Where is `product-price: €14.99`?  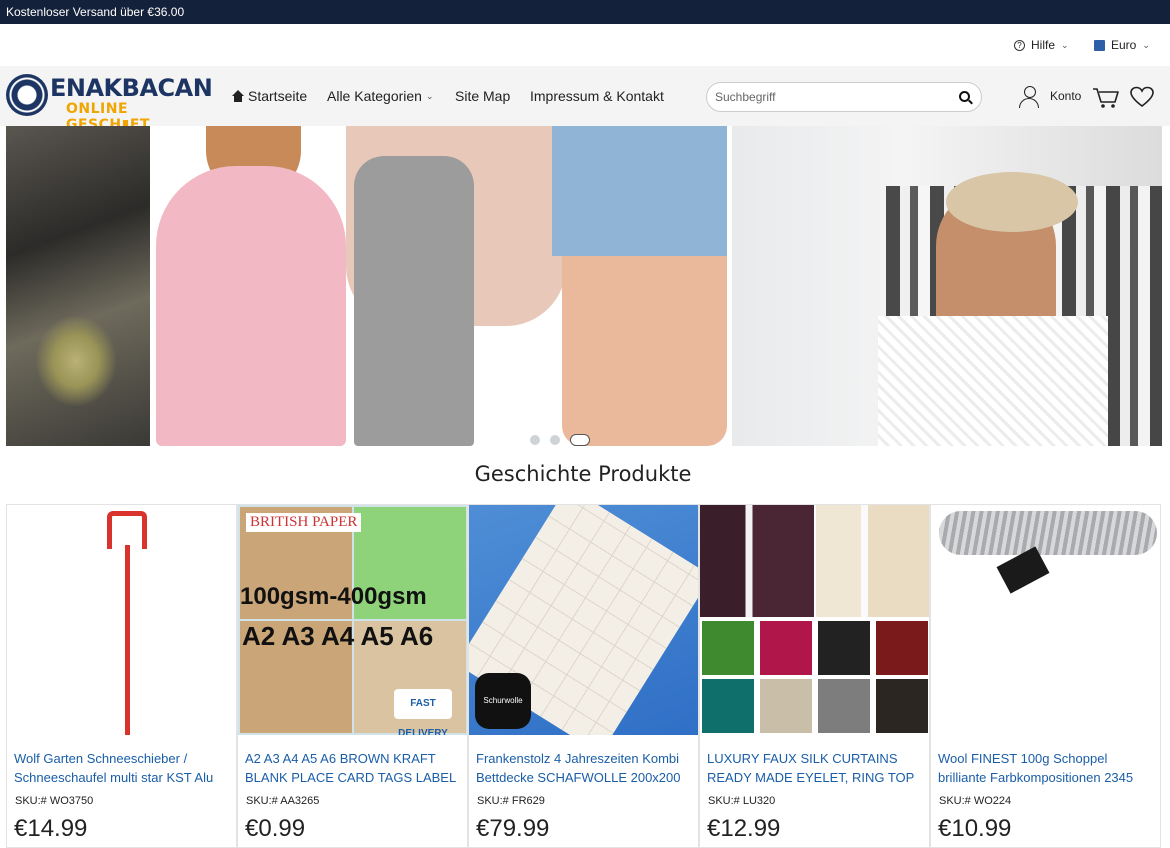 product-price: €14.99 is located at coordinates (51, 828).